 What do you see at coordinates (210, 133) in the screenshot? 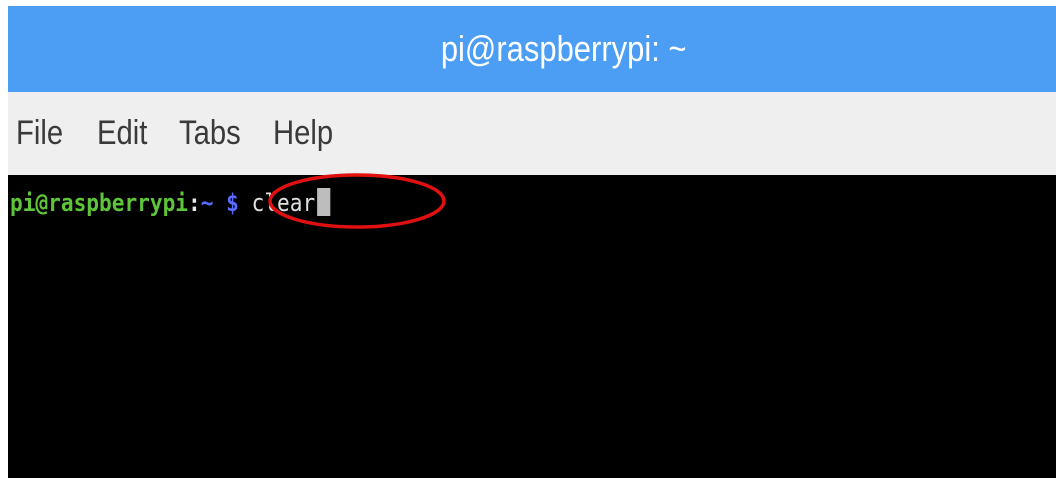
I see `menu-tabs: Tabs` at bounding box center [210, 133].